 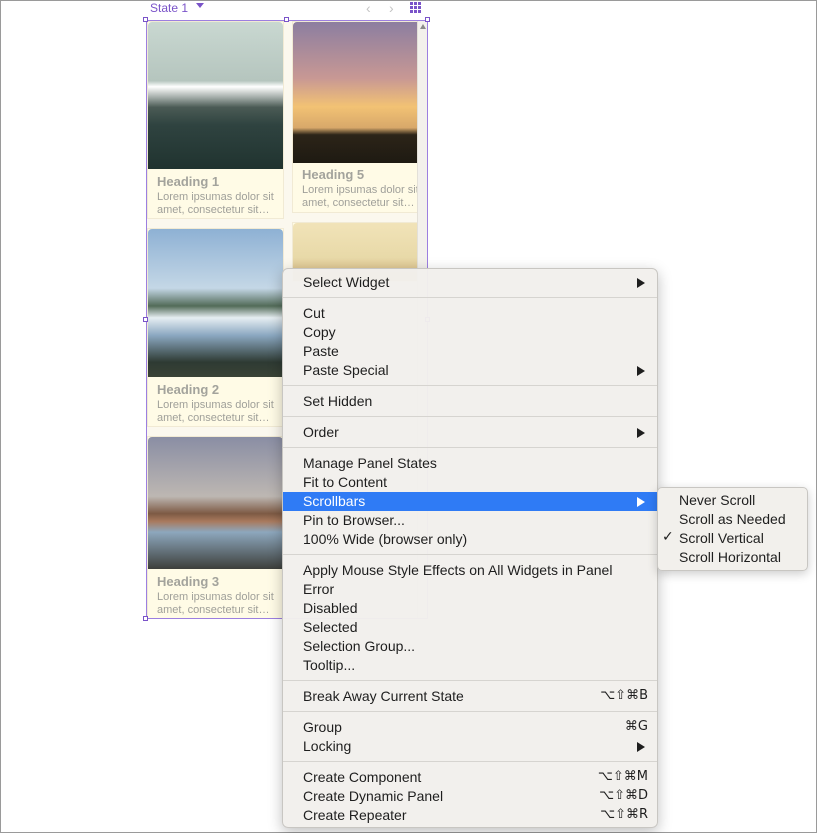 What do you see at coordinates (470, 696) in the screenshot?
I see `menu-item-break-away-current-state: Break Away Current State ⌥⇧⌘B` at bounding box center [470, 696].